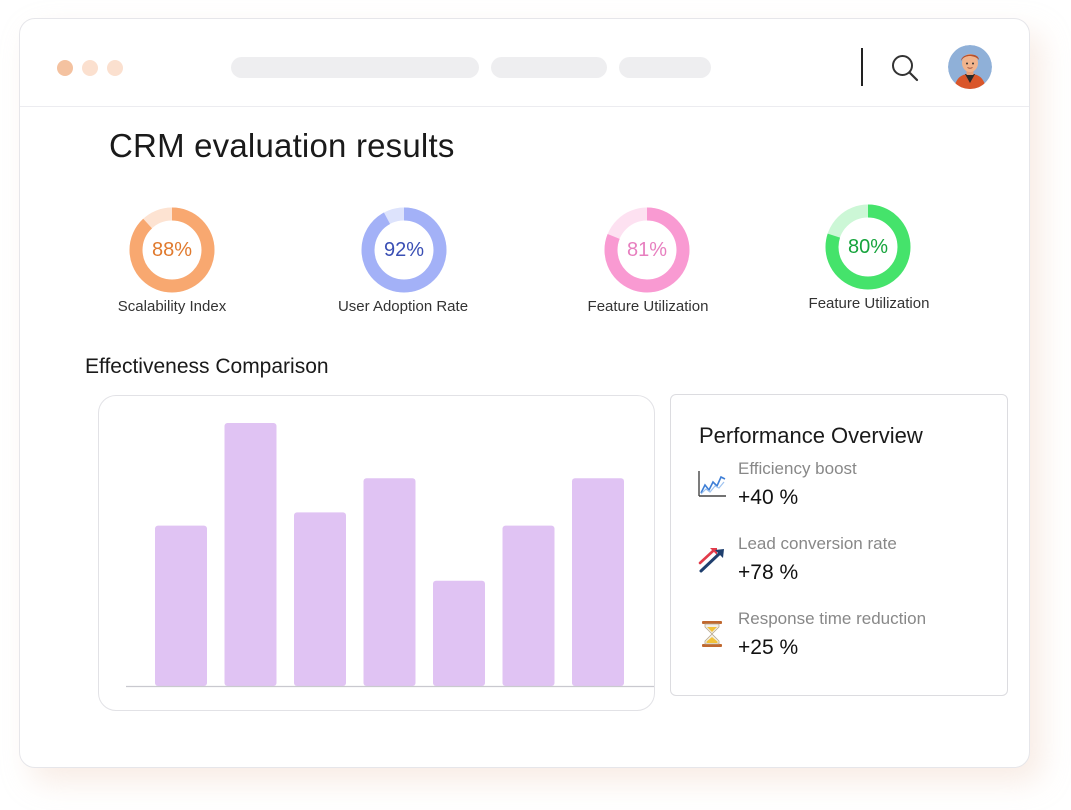  Describe the element at coordinates (847, 639) in the screenshot. I see `perf-item-response-time: Response time reduction +25 %` at that location.